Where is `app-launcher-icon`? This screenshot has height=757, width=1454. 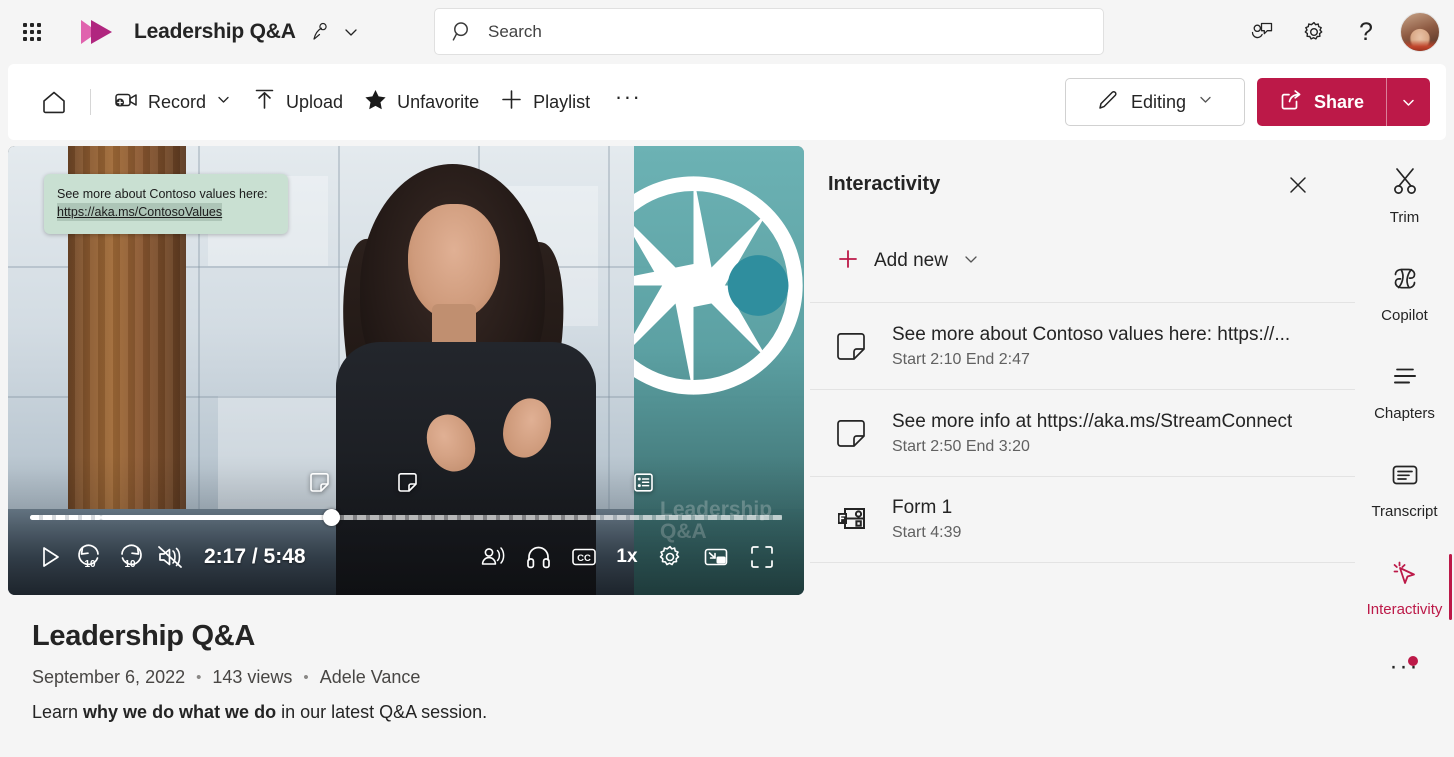 app-launcher-icon is located at coordinates (32, 32).